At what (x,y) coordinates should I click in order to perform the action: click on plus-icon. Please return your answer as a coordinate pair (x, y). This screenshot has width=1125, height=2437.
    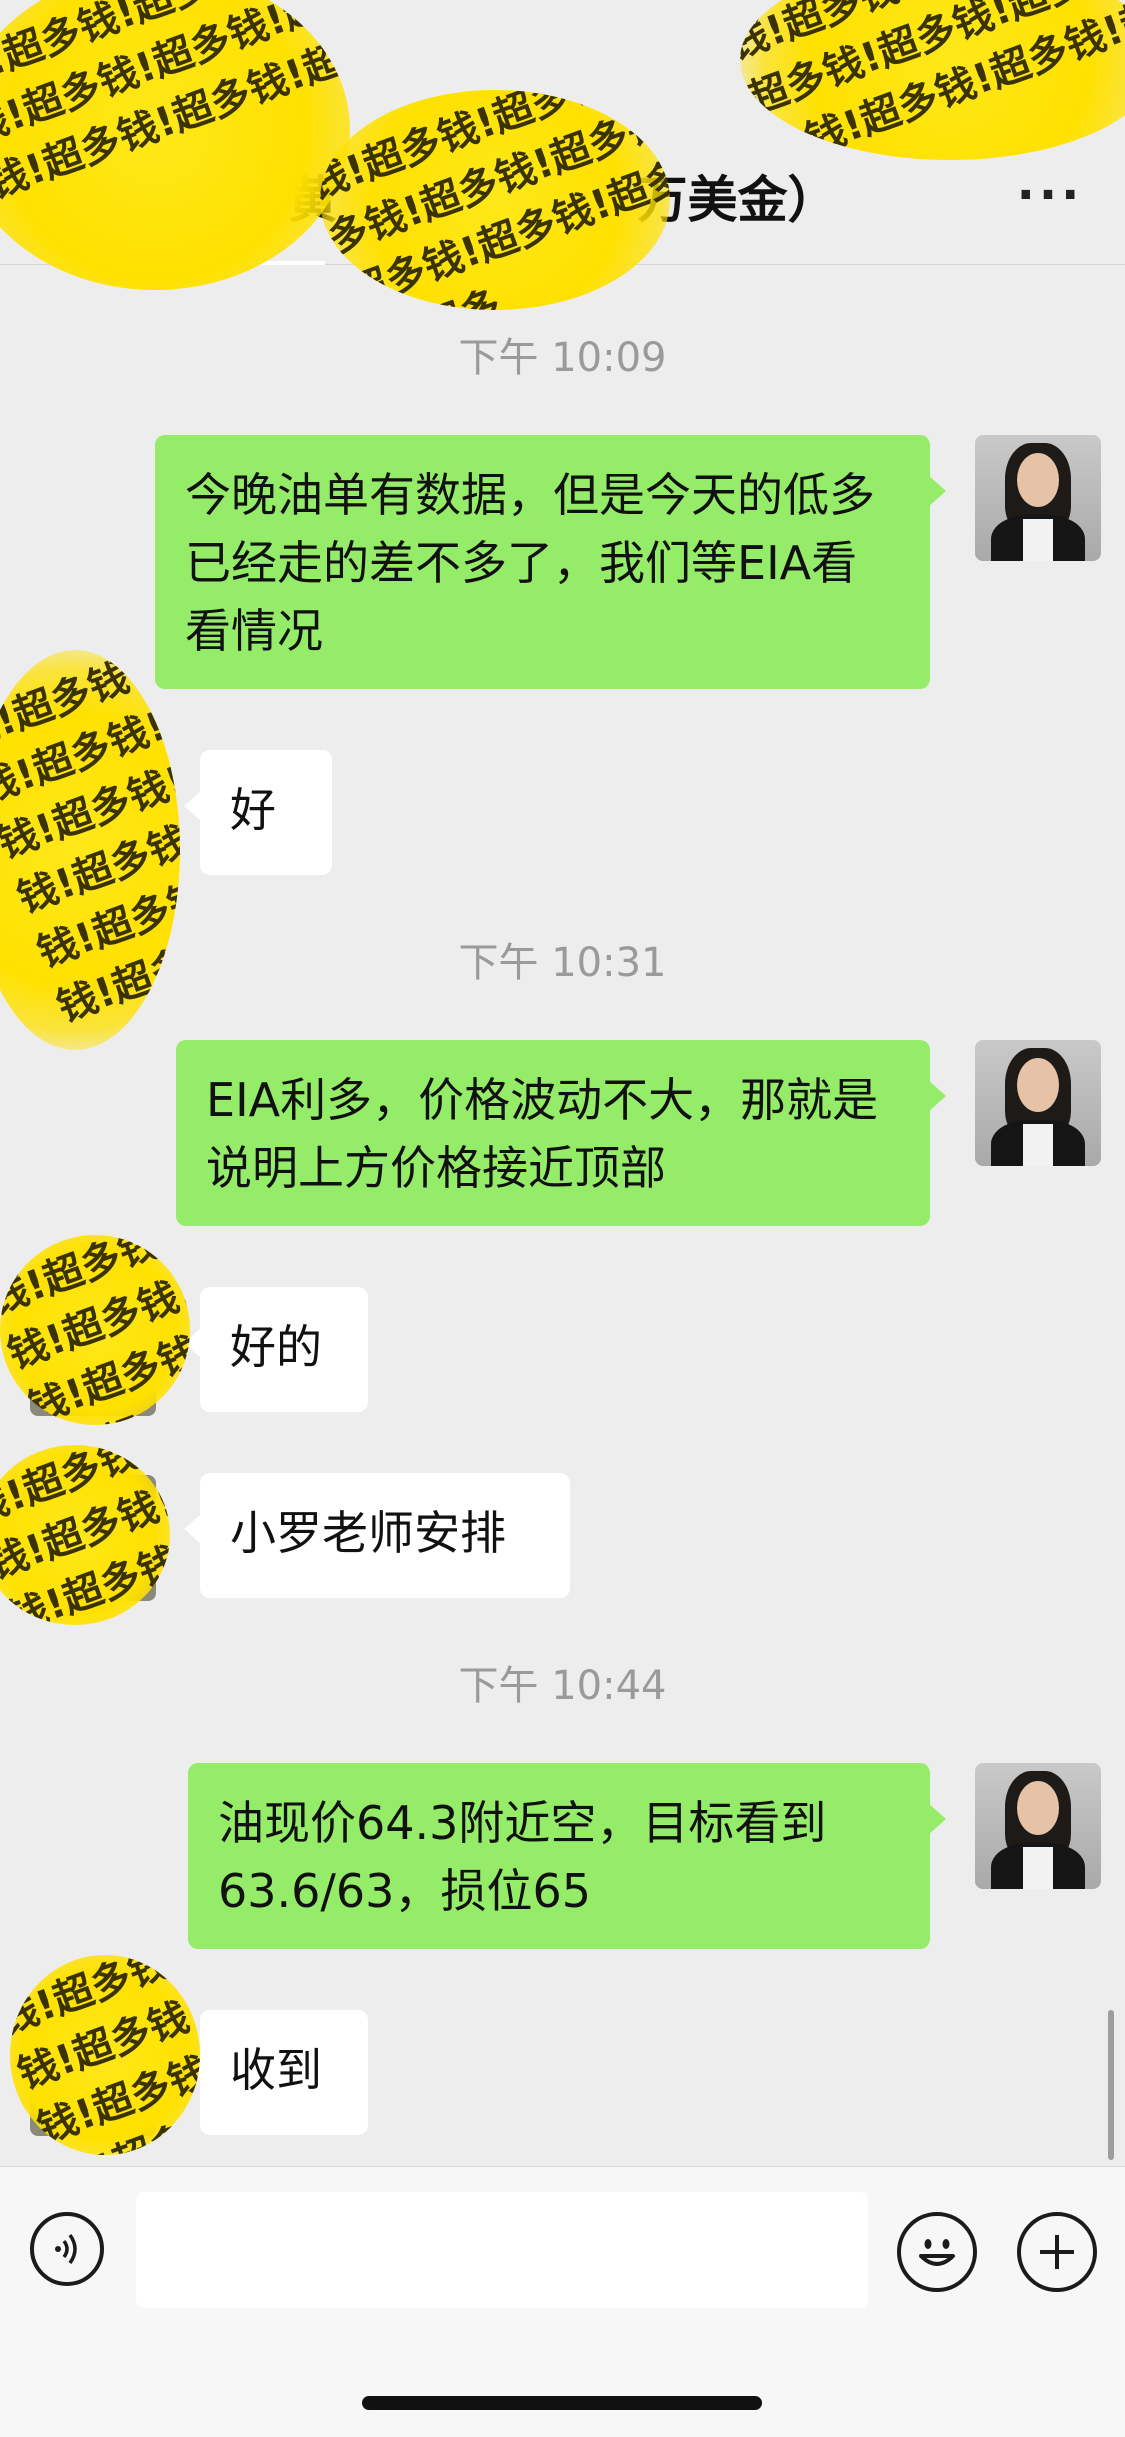
    Looking at the image, I should click on (1057, 2252).